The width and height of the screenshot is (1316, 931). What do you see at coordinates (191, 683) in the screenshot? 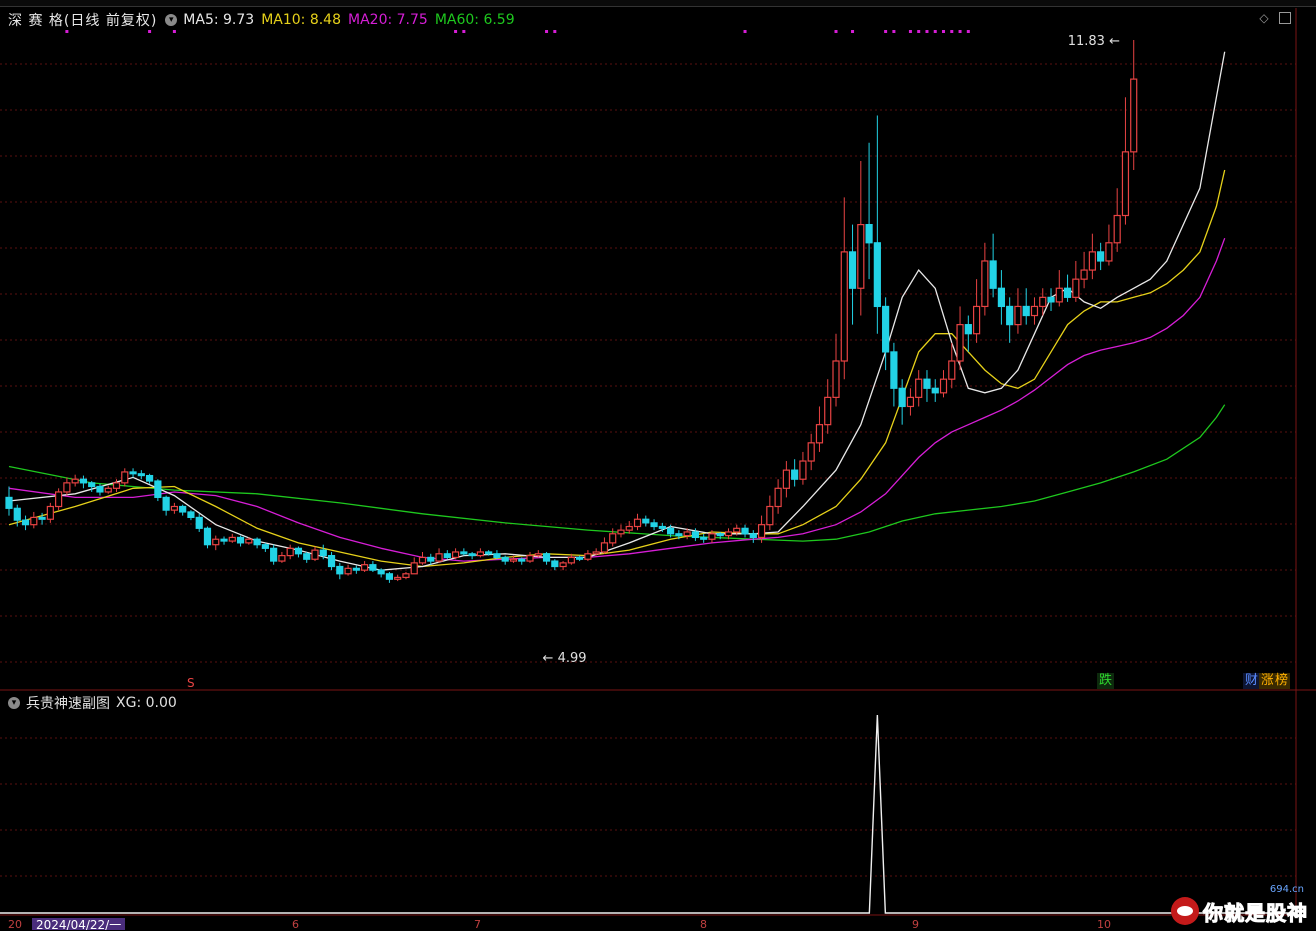
I see `s-signal-marker: S` at bounding box center [191, 683].